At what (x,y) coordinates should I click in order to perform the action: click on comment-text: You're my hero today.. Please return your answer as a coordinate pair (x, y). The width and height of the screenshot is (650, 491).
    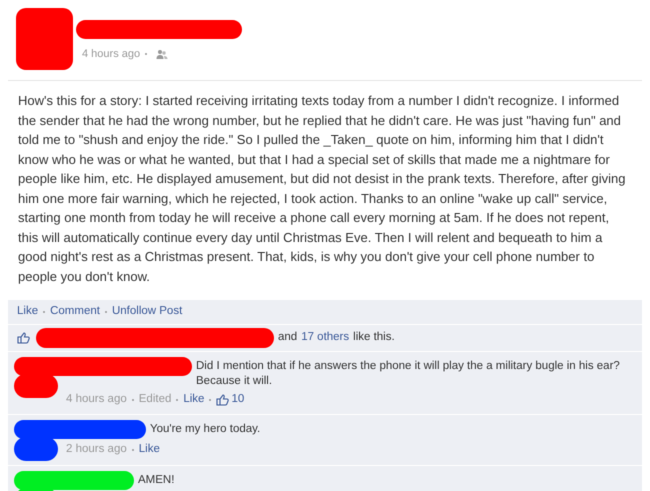
    Looking at the image, I should click on (206, 430).